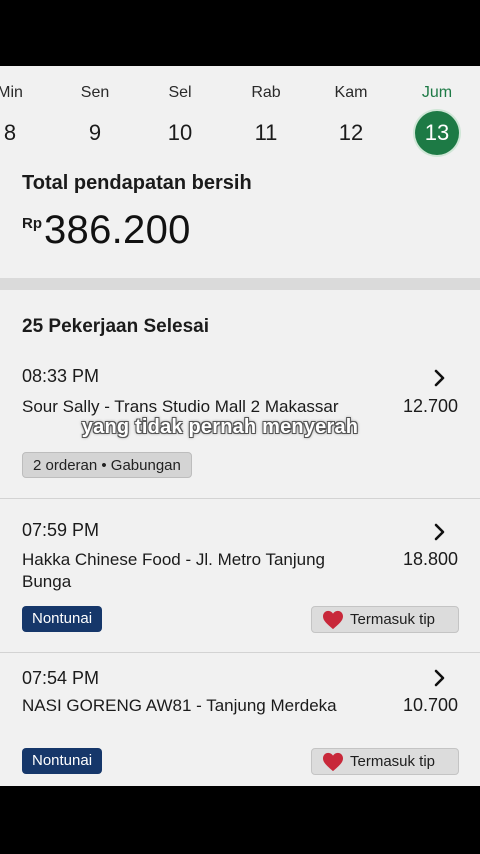 The height and width of the screenshot is (854, 480). Describe the element at coordinates (430, 559) in the screenshot. I see `job-amount: 18.800` at that location.